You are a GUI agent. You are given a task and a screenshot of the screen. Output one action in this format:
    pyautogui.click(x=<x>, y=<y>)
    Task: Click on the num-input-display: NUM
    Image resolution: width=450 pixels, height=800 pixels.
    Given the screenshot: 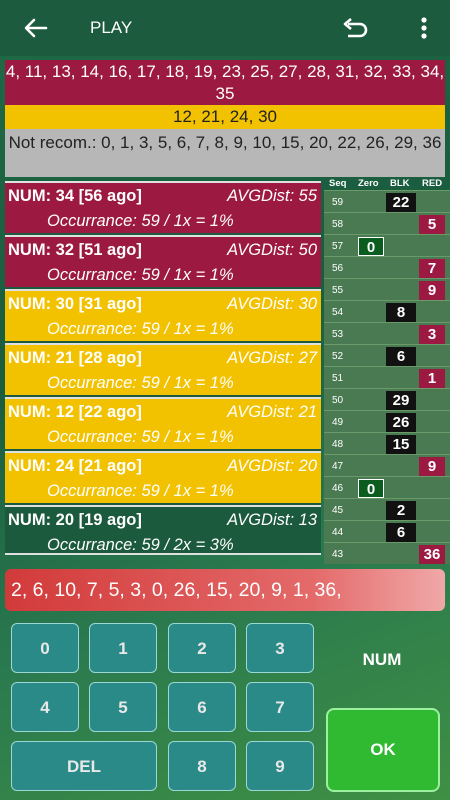 What is the action you would take?
    pyautogui.click(x=382, y=659)
    